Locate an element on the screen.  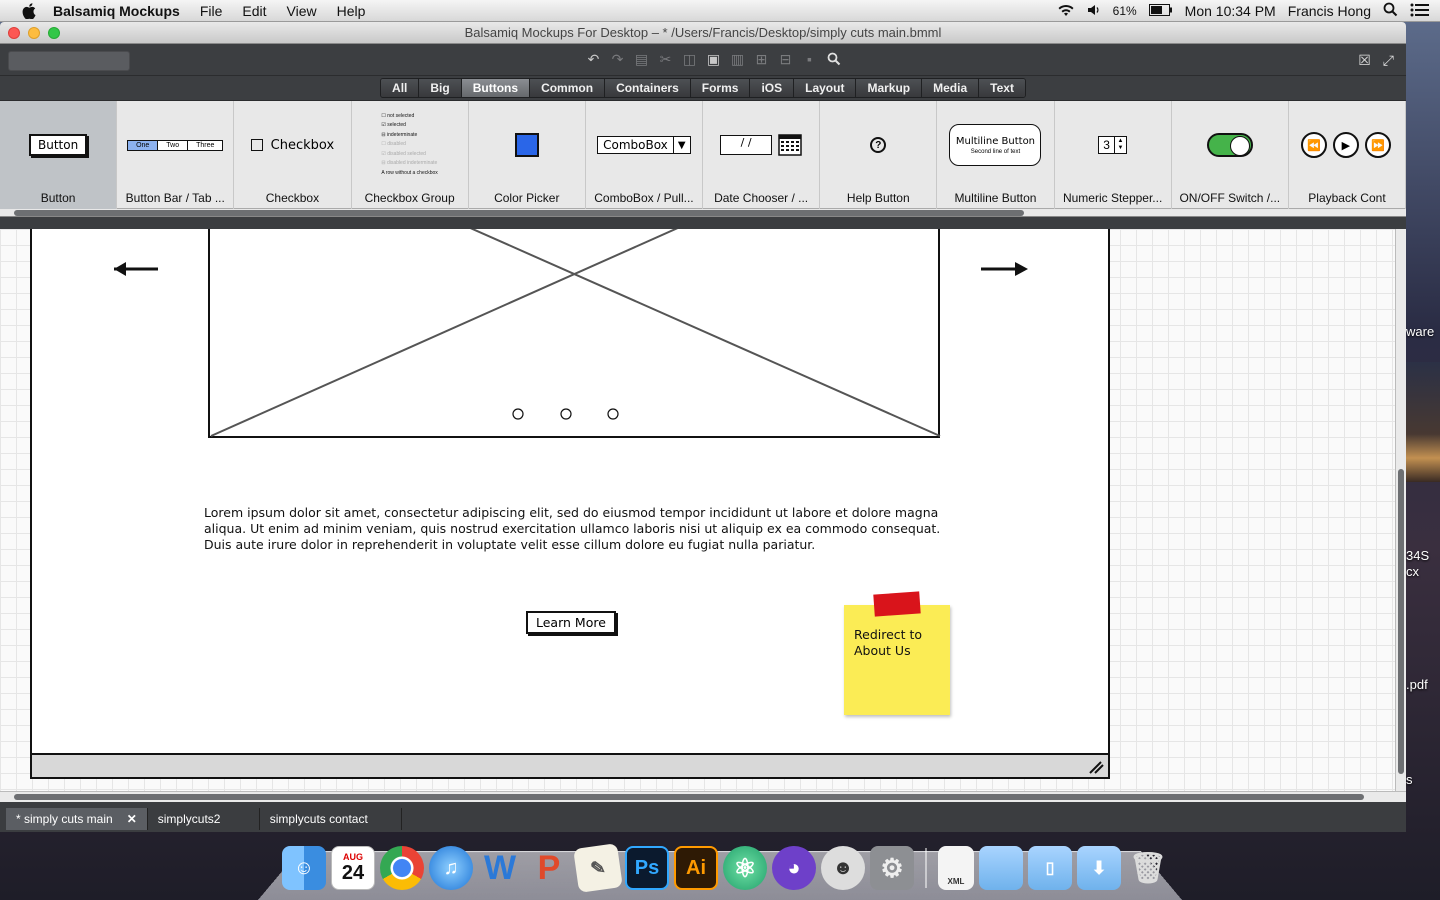
desktop-label: cx is located at coordinates (1412, 571).